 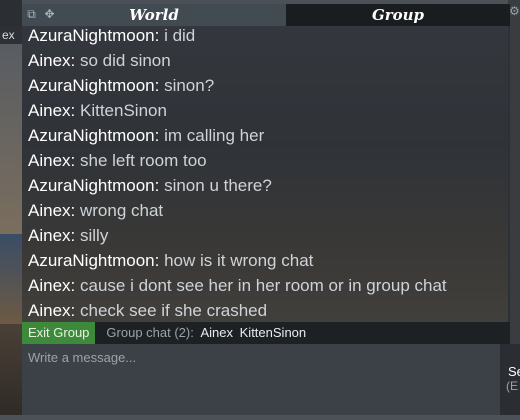 I want to click on chat-message: AzuraNightmoon: sinon u there?, so click(x=266, y=188).